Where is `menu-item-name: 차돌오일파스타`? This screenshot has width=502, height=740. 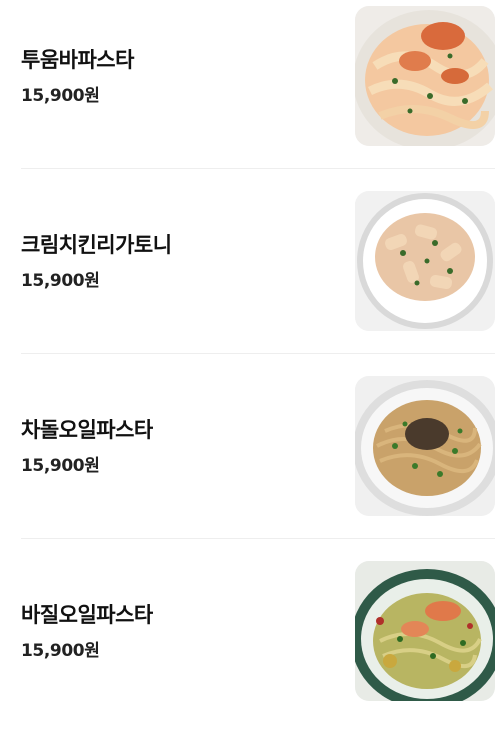
menu-item-name: 차돌오일파스타 is located at coordinates (87, 430).